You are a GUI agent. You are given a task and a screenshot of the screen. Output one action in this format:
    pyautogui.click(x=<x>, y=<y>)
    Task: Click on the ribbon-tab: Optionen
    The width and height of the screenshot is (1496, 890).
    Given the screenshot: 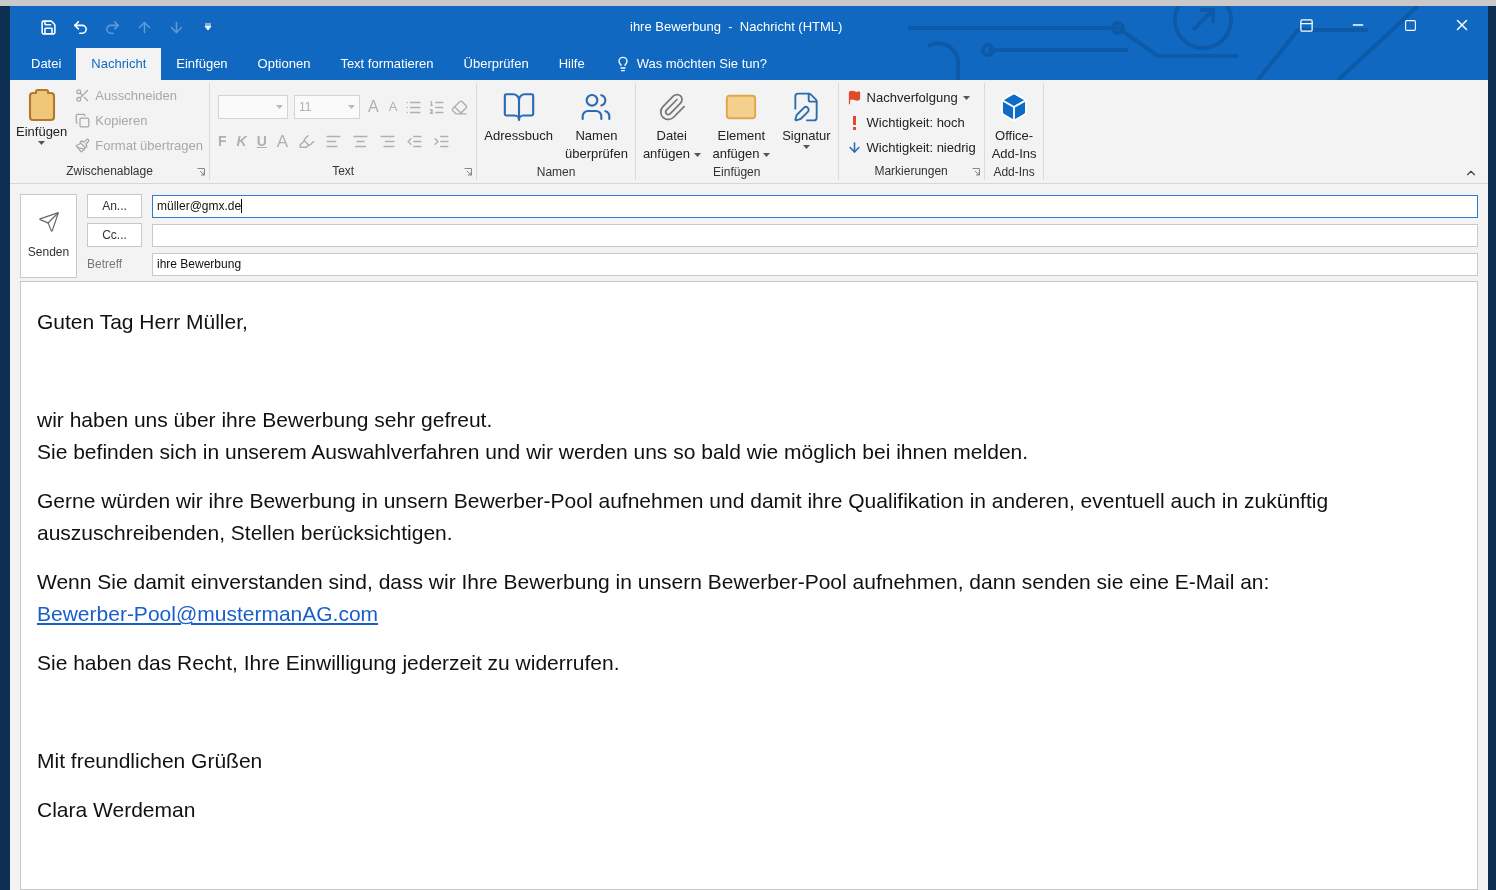 What is the action you would take?
    pyautogui.click(x=284, y=64)
    